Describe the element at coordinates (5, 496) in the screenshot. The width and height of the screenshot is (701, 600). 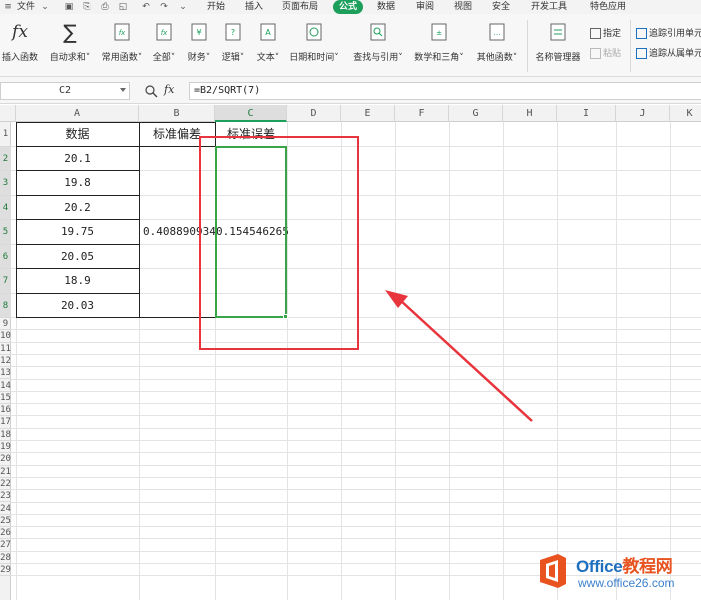
I see `row-header-23: 23` at that location.